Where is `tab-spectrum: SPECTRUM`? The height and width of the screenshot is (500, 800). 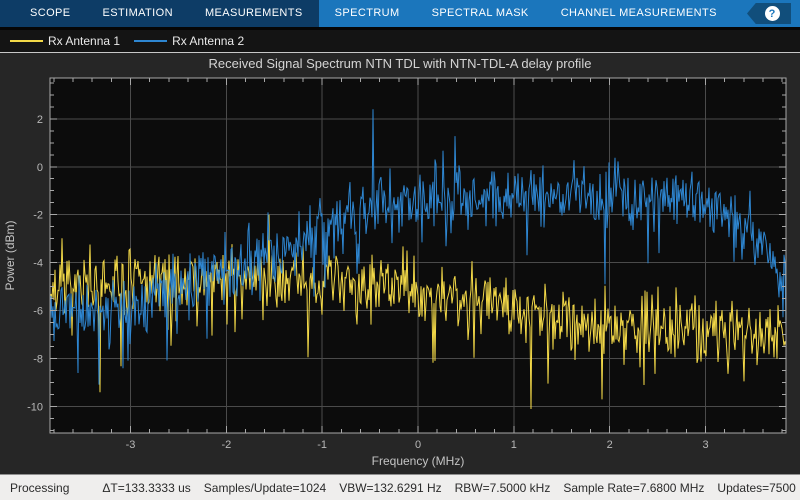 tab-spectrum: SPECTRUM is located at coordinates (367, 13).